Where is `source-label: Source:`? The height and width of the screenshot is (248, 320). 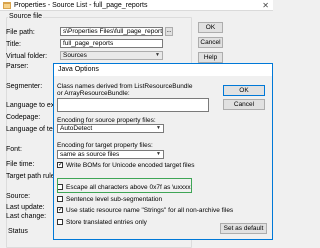
source-label: Source: is located at coordinates (18, 196).